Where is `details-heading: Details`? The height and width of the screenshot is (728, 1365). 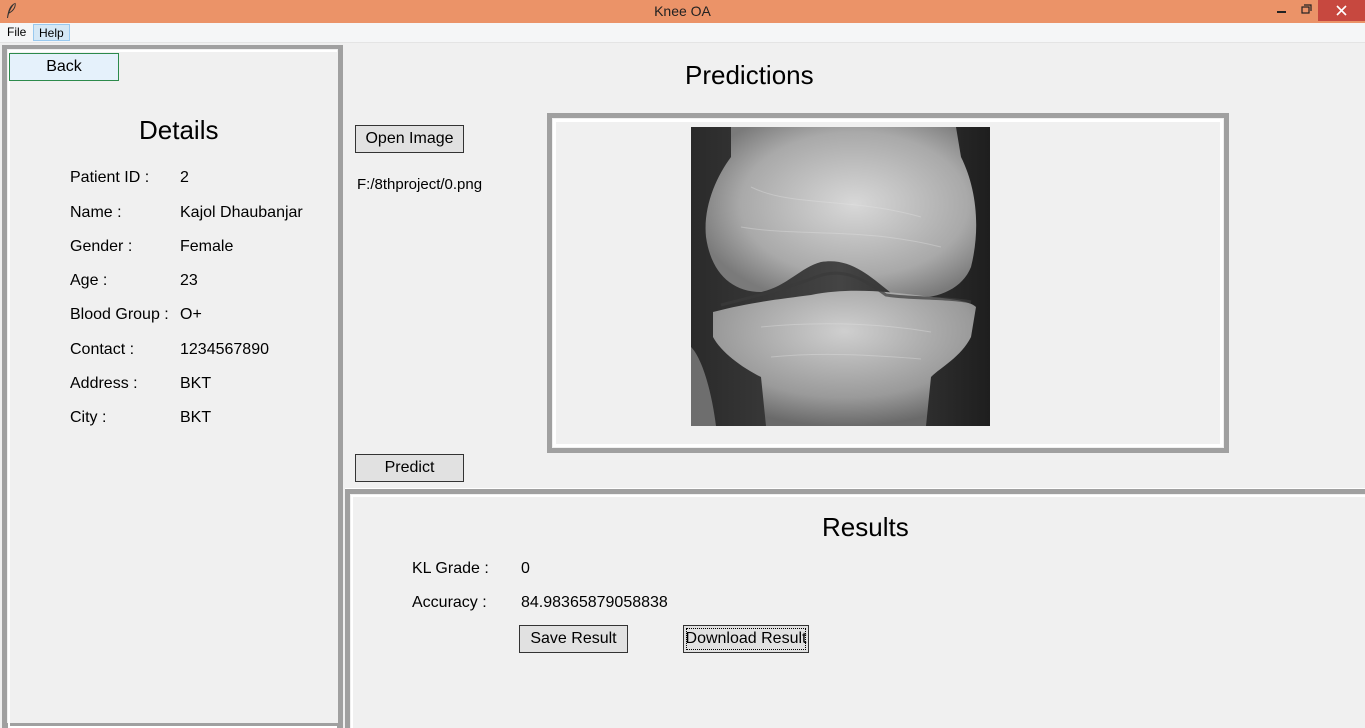
details-heading: Details is located at coordinates (179, 130).